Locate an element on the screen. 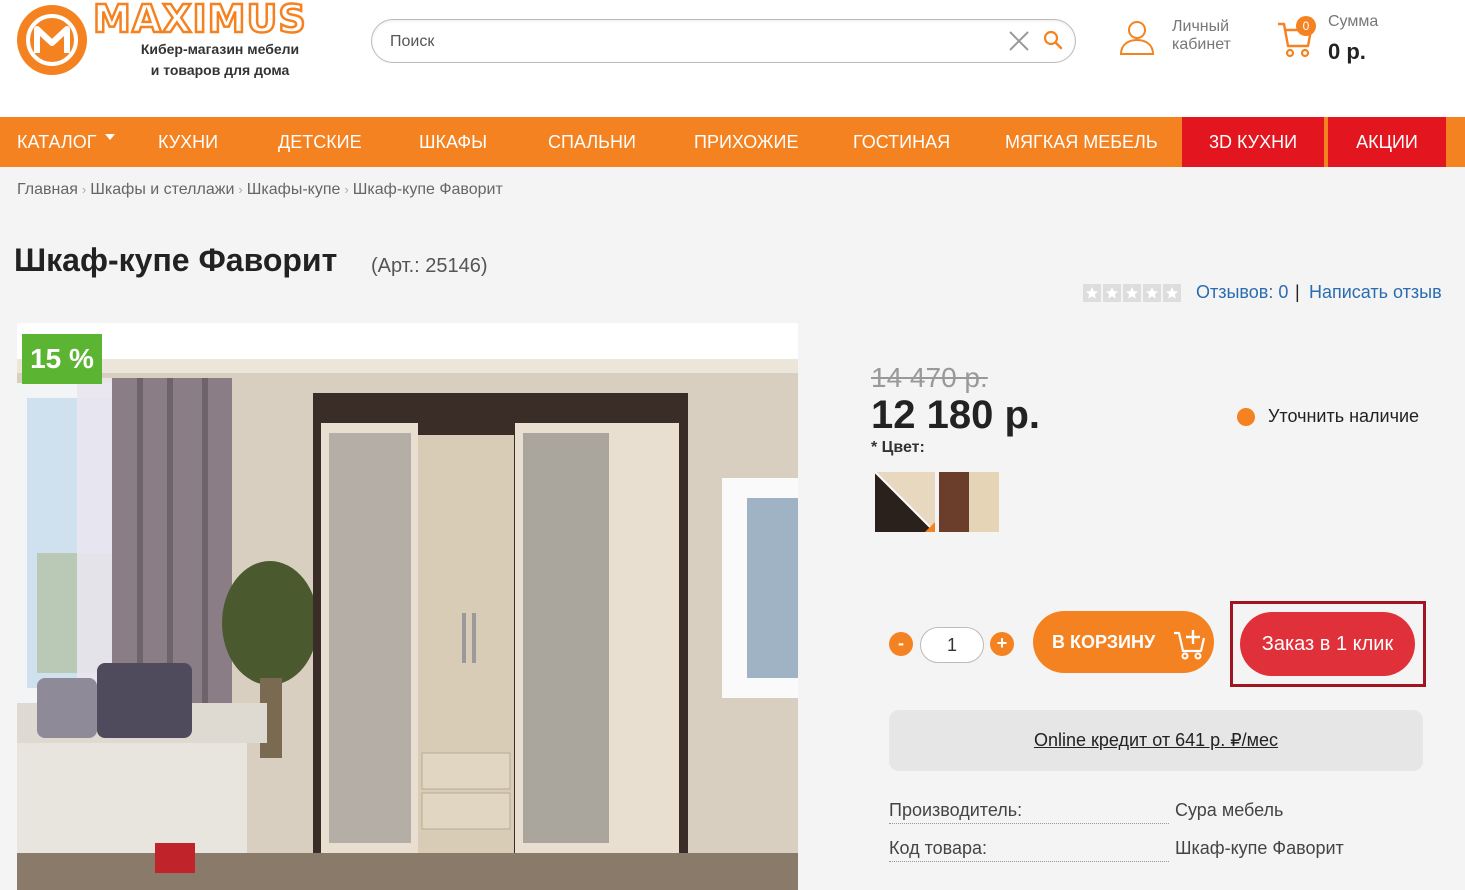 Image resolution: width=1465 pixels, height=890 pixels. nav-item-3d-kitchens: 3D КУХНИ is located at coordinates (1253, 142).